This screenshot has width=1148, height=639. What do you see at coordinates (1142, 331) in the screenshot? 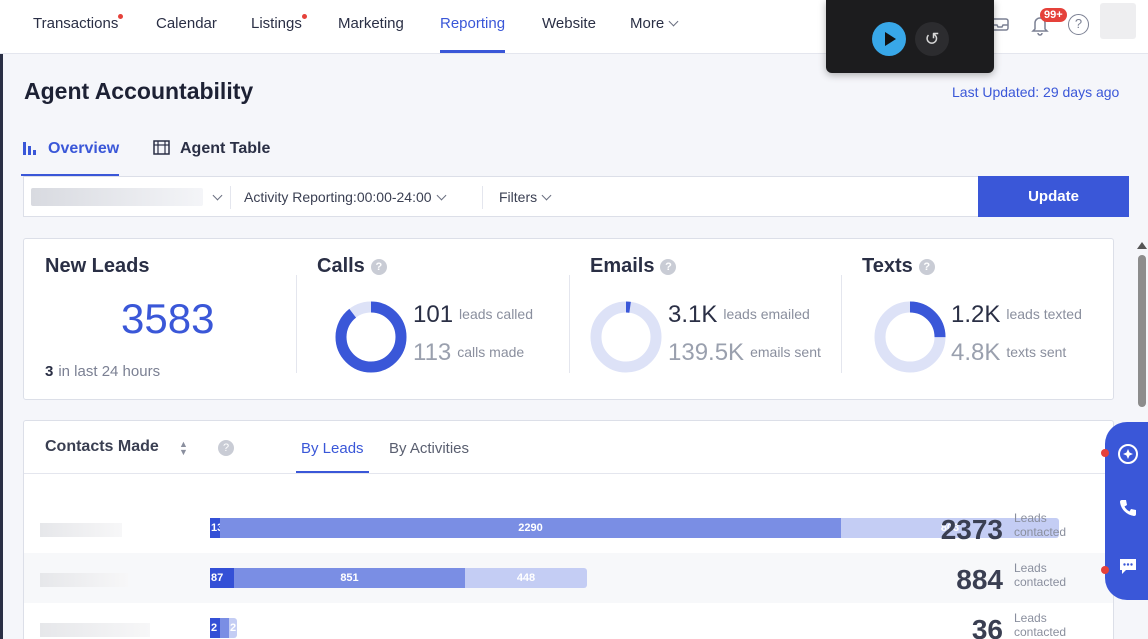
I see `scrollbar-thumb` at bounding box center [1142, 331].